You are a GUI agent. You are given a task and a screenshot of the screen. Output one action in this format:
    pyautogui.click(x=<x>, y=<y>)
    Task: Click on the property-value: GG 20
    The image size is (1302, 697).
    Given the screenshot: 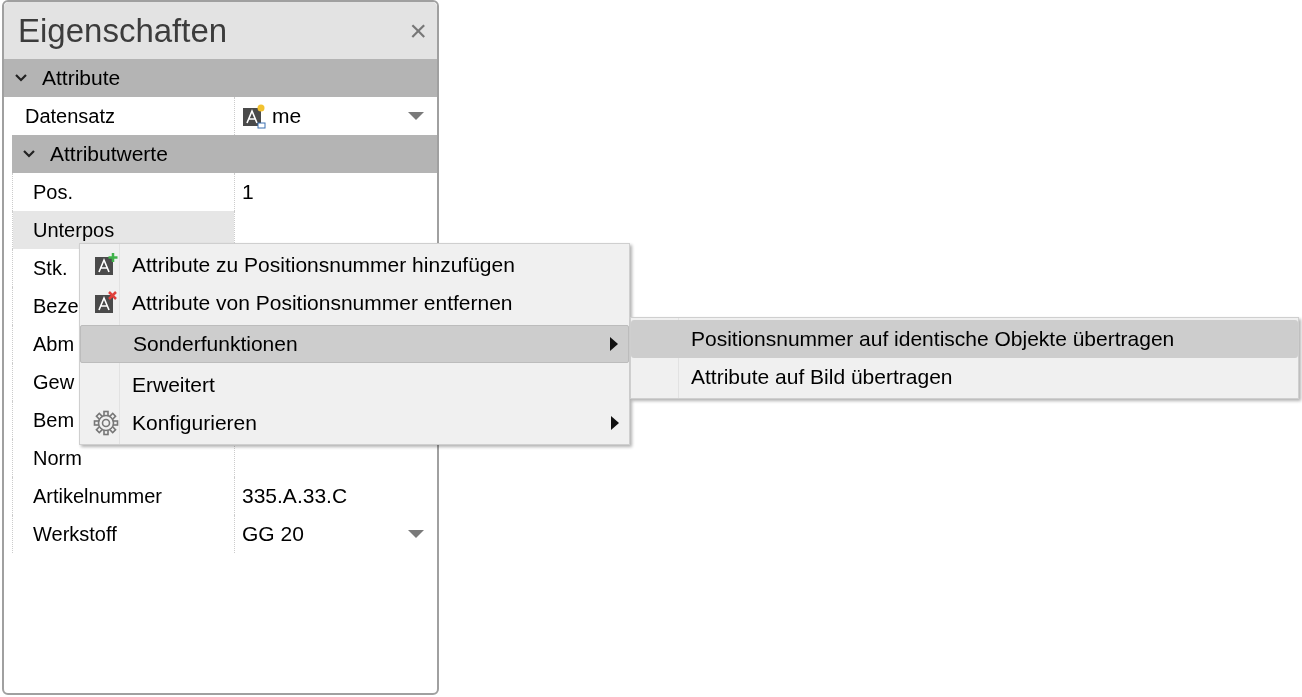 What is the action you would take?
    pyautogui.click(x=273, y=534)
    